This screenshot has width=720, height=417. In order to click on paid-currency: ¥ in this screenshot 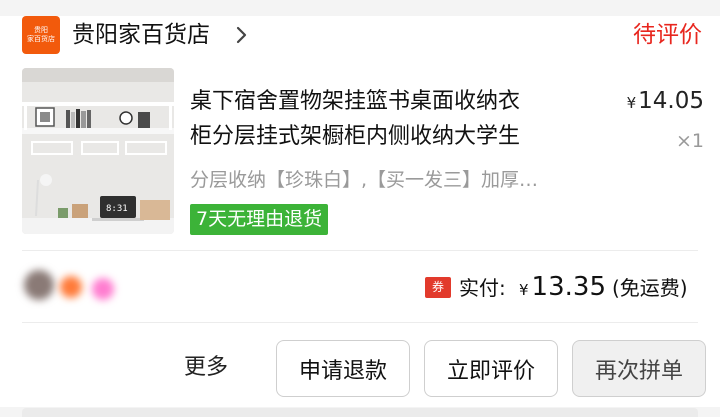, I will do `click(524, 290)`.